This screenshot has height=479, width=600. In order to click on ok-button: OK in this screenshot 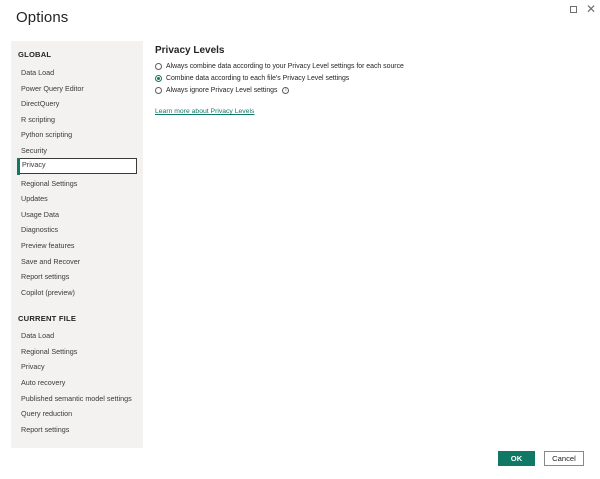, I will do `click(516, 458)`.